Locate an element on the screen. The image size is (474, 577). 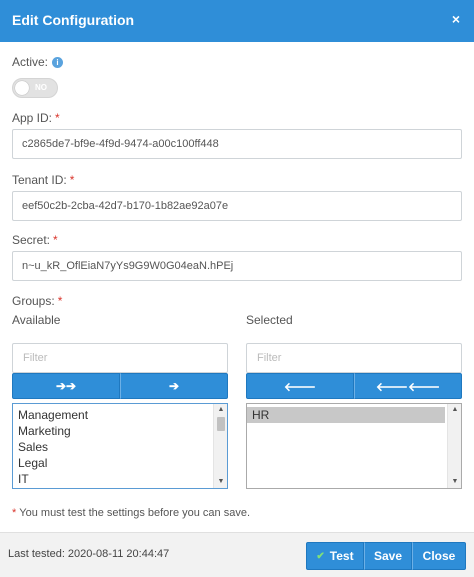
move-selected-button: ➔ is located at coordinates (174, 386).